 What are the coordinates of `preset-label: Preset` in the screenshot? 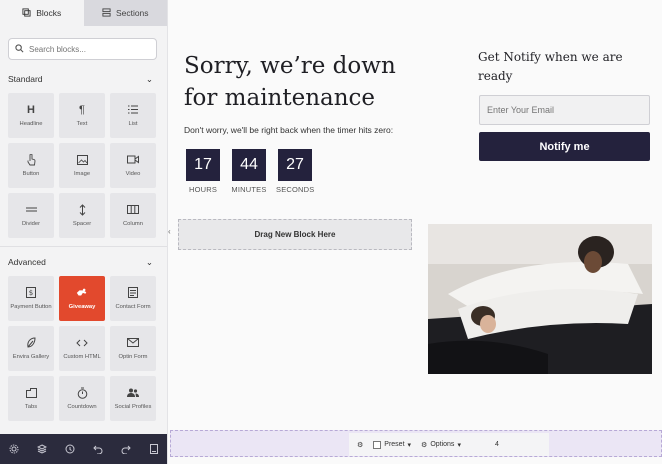 It's located at (394, 444).